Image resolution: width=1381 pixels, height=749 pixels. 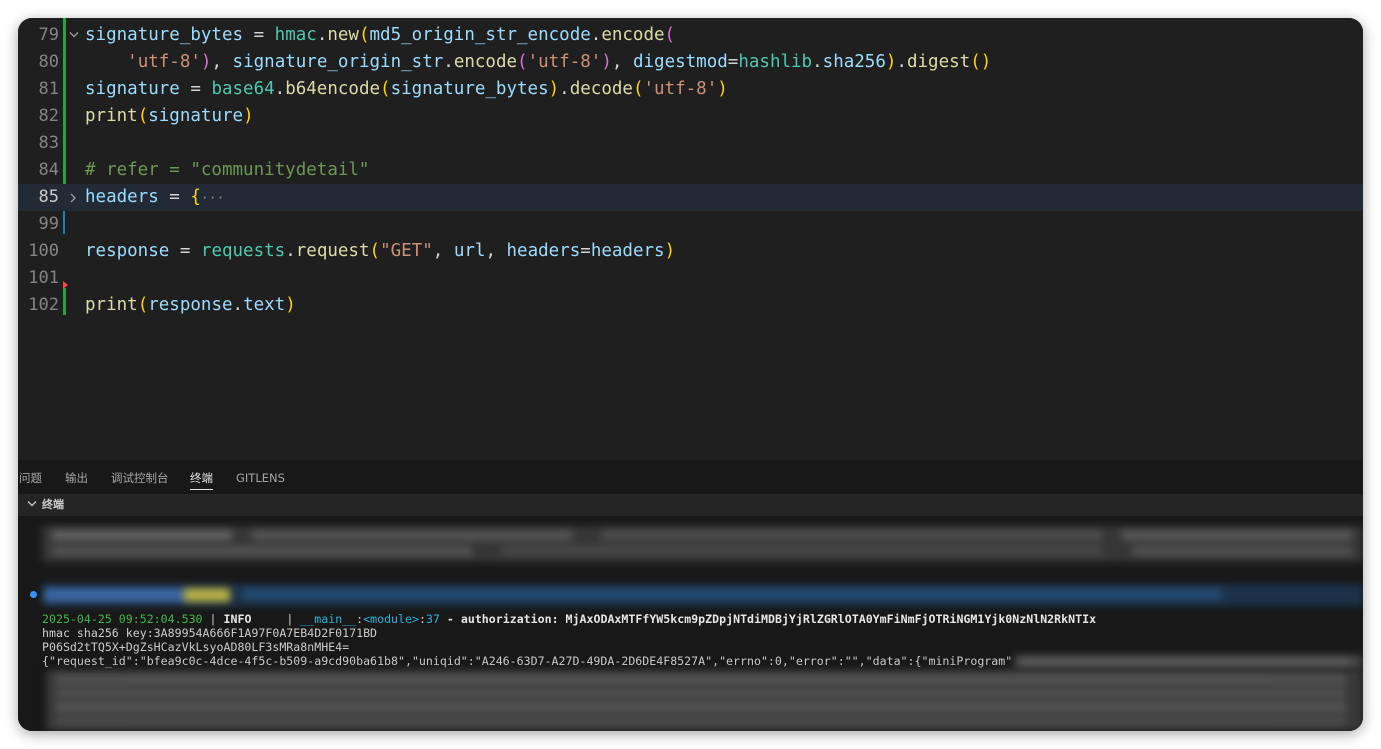 I want to click on tab-gitlens: GITLENS, so click(x=260, y=477).